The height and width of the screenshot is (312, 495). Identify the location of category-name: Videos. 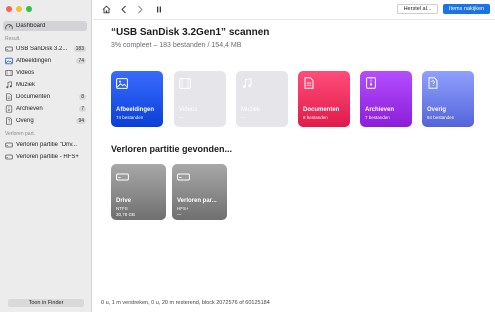
(188, 110).